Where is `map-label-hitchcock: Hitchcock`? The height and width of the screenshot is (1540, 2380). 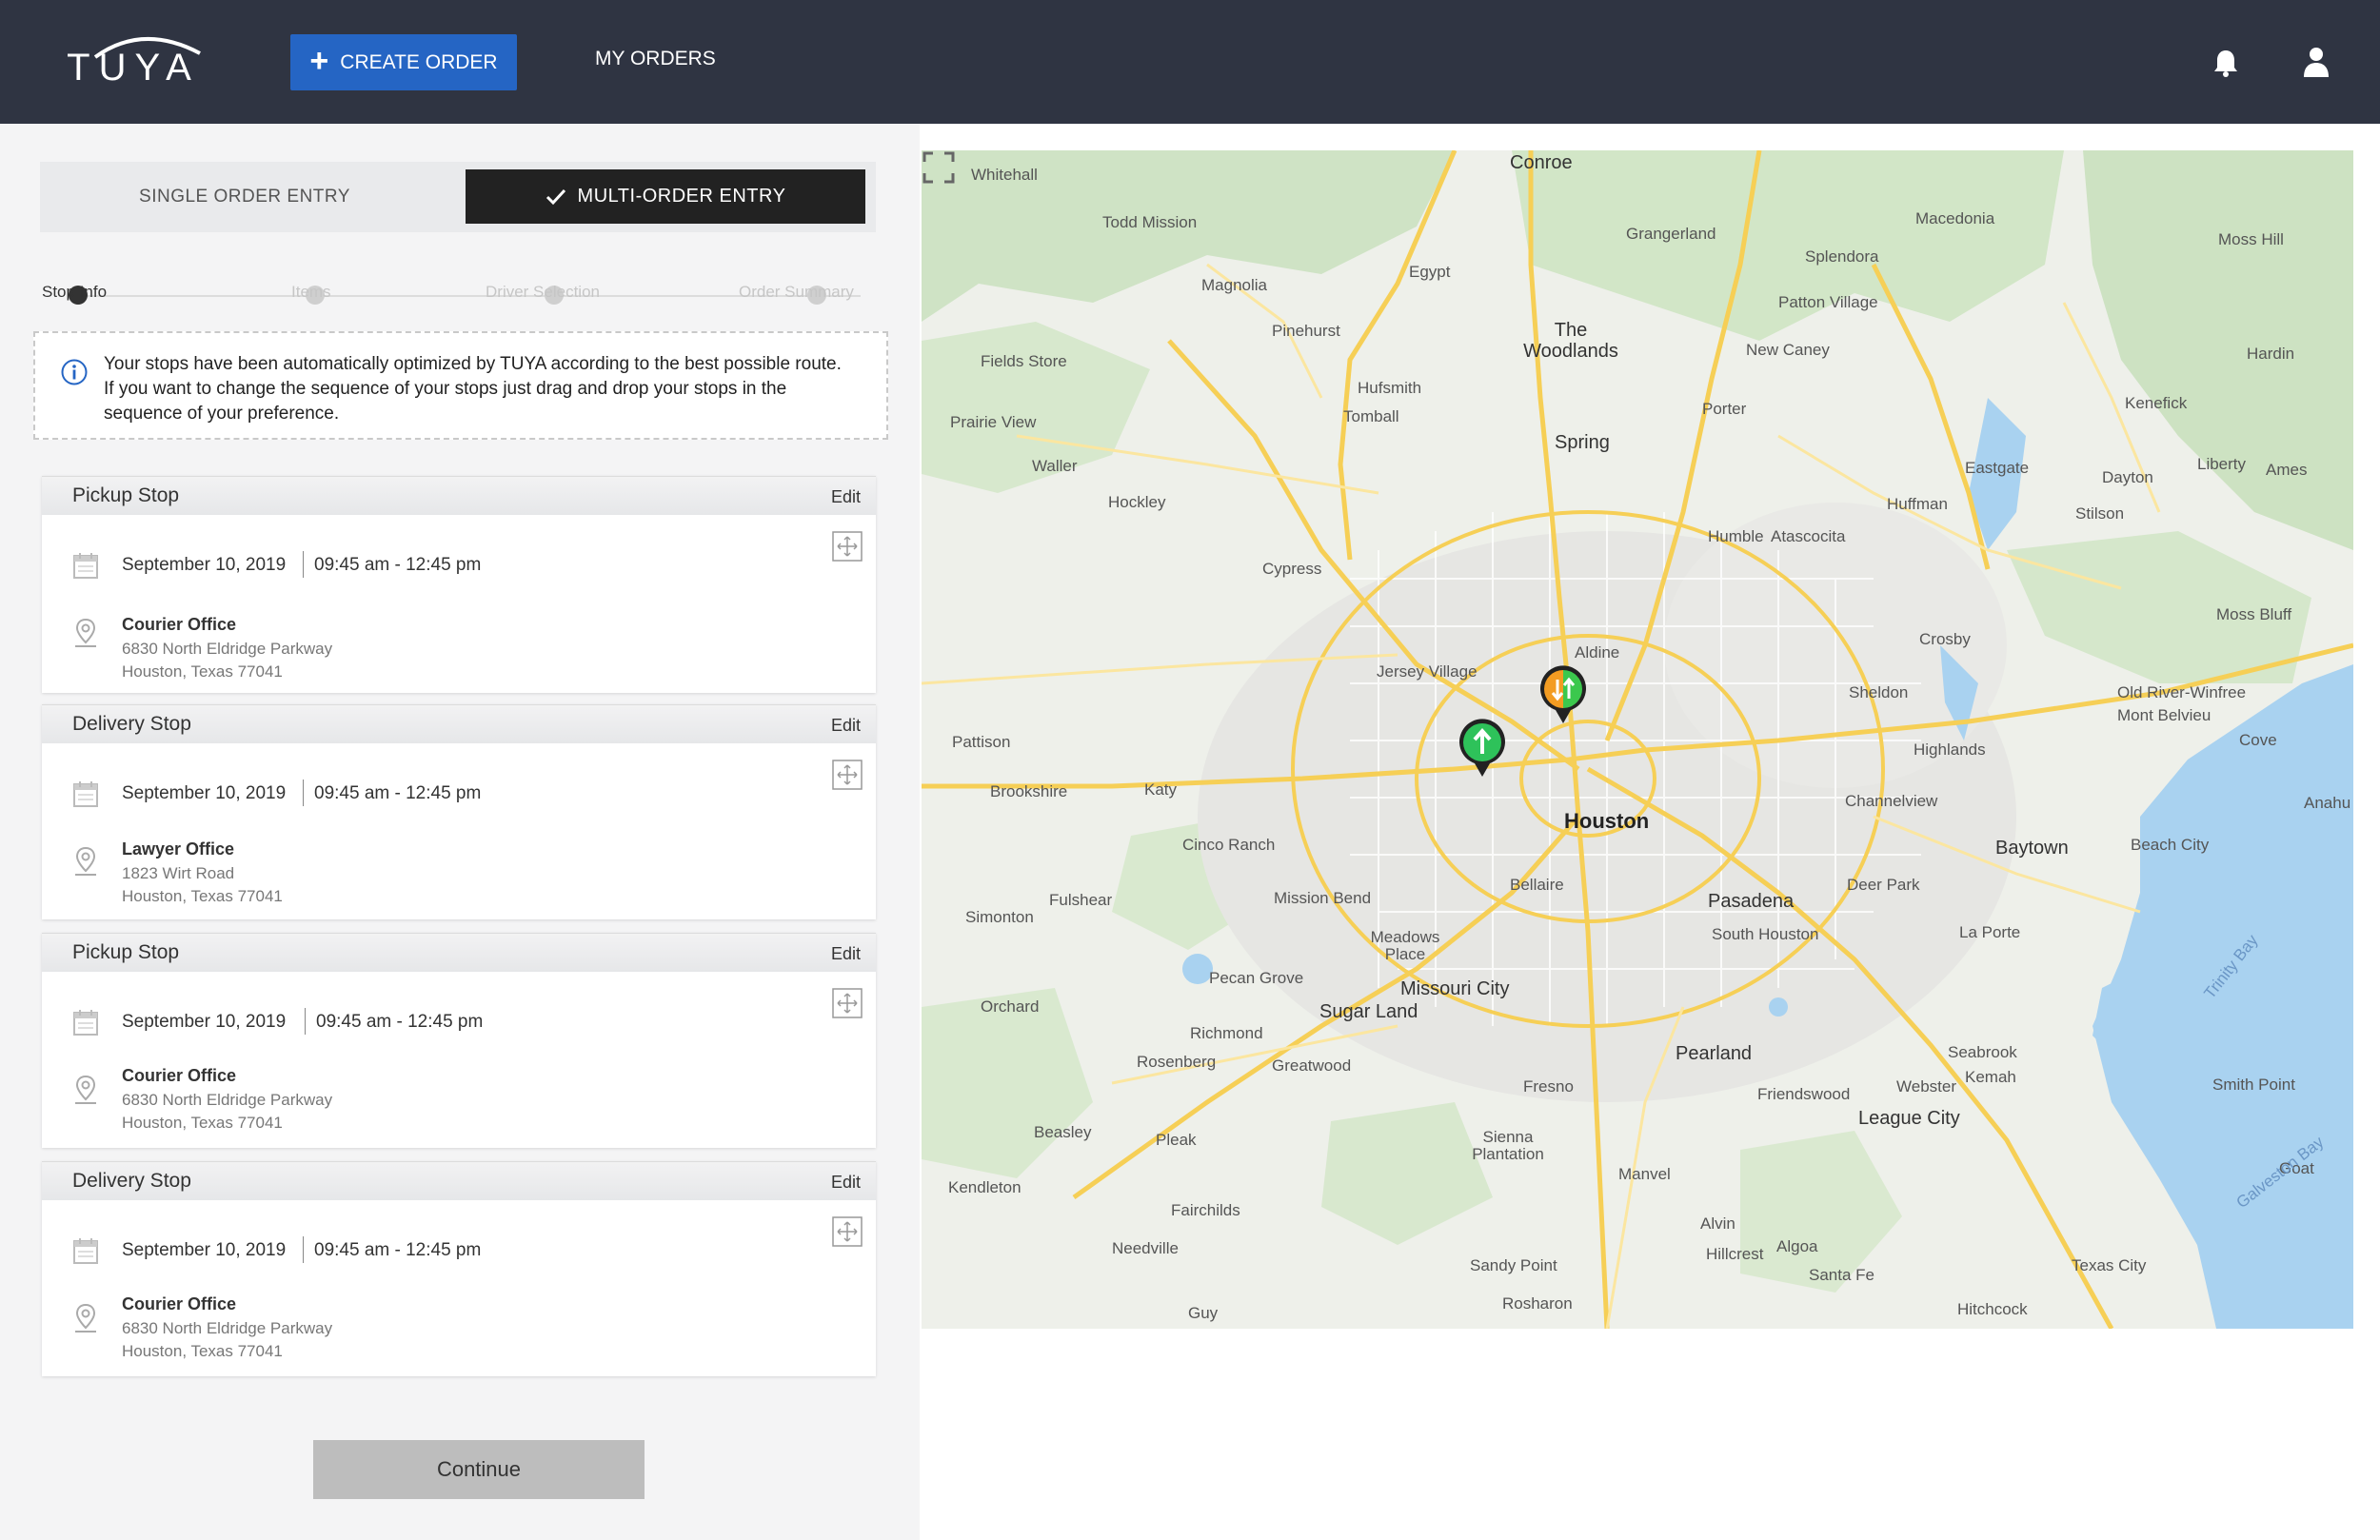 map-label-hitchcock: Hitchcock is located at coordinates (1993, 1309).